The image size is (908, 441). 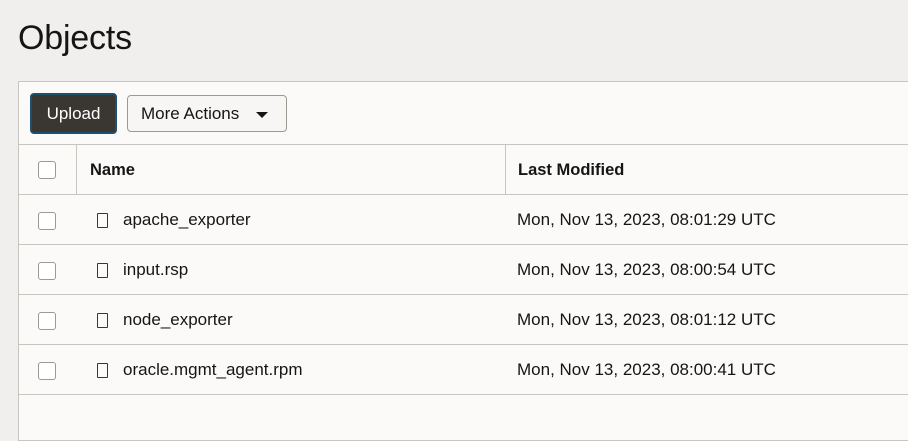 I want to click on more-actions-button: More Actions, so click(x=207, y=113).